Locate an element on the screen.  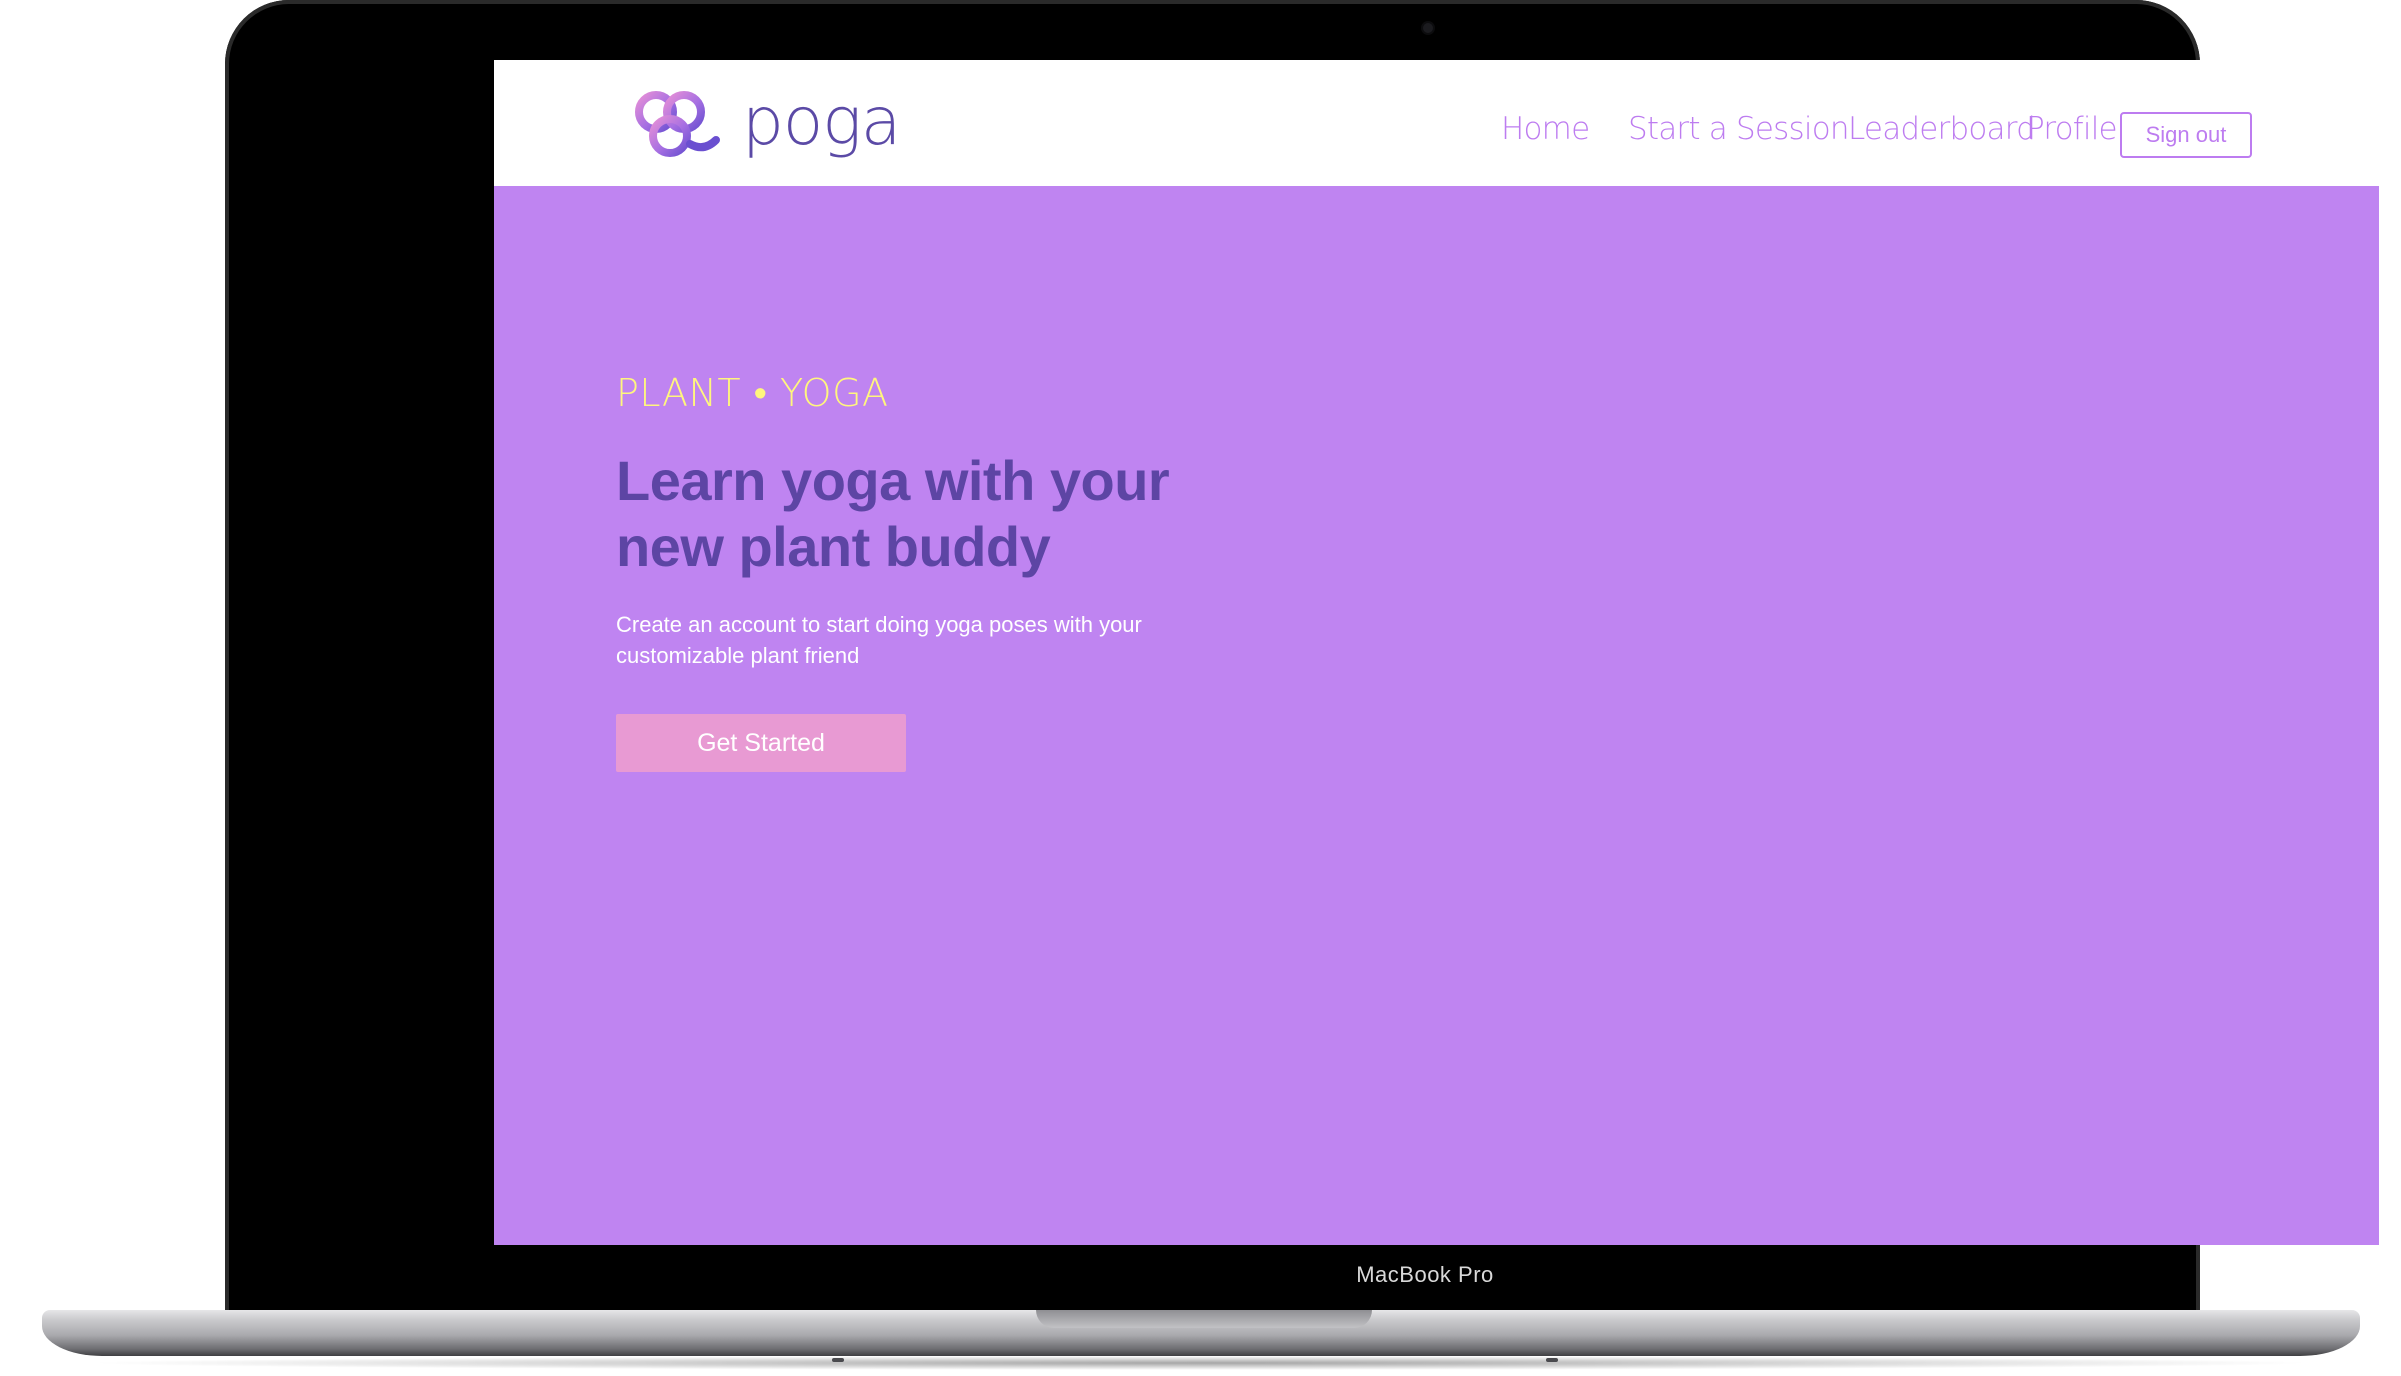
laptop-foot-right is located at coordinates (1552, 1360).